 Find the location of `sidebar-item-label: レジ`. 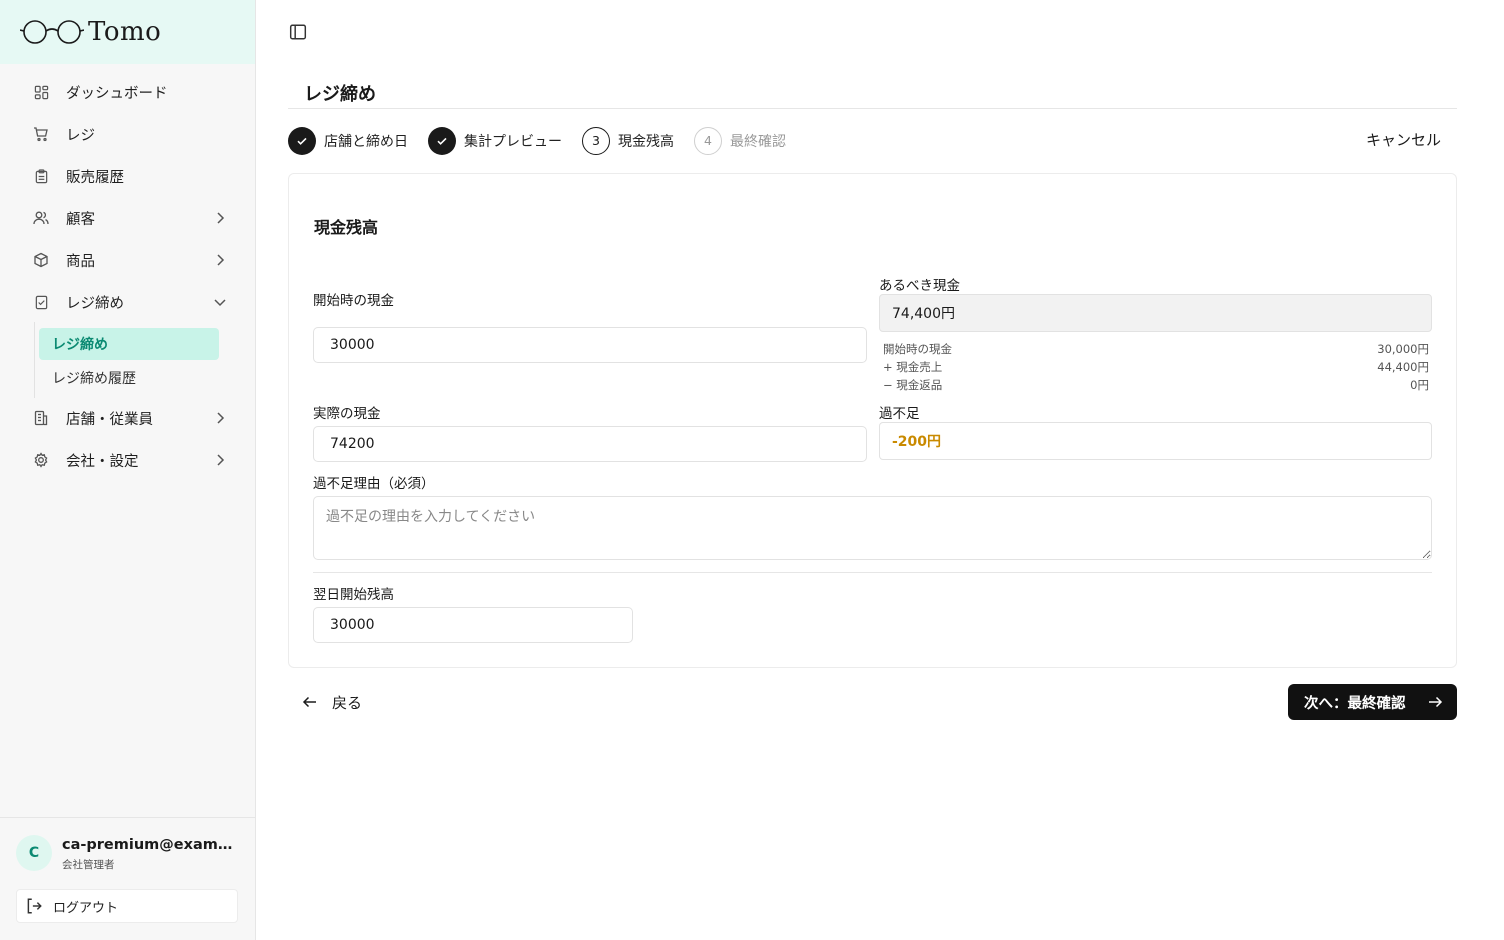

sidebar-item-label: レジ is located at coordinates (80, 135).